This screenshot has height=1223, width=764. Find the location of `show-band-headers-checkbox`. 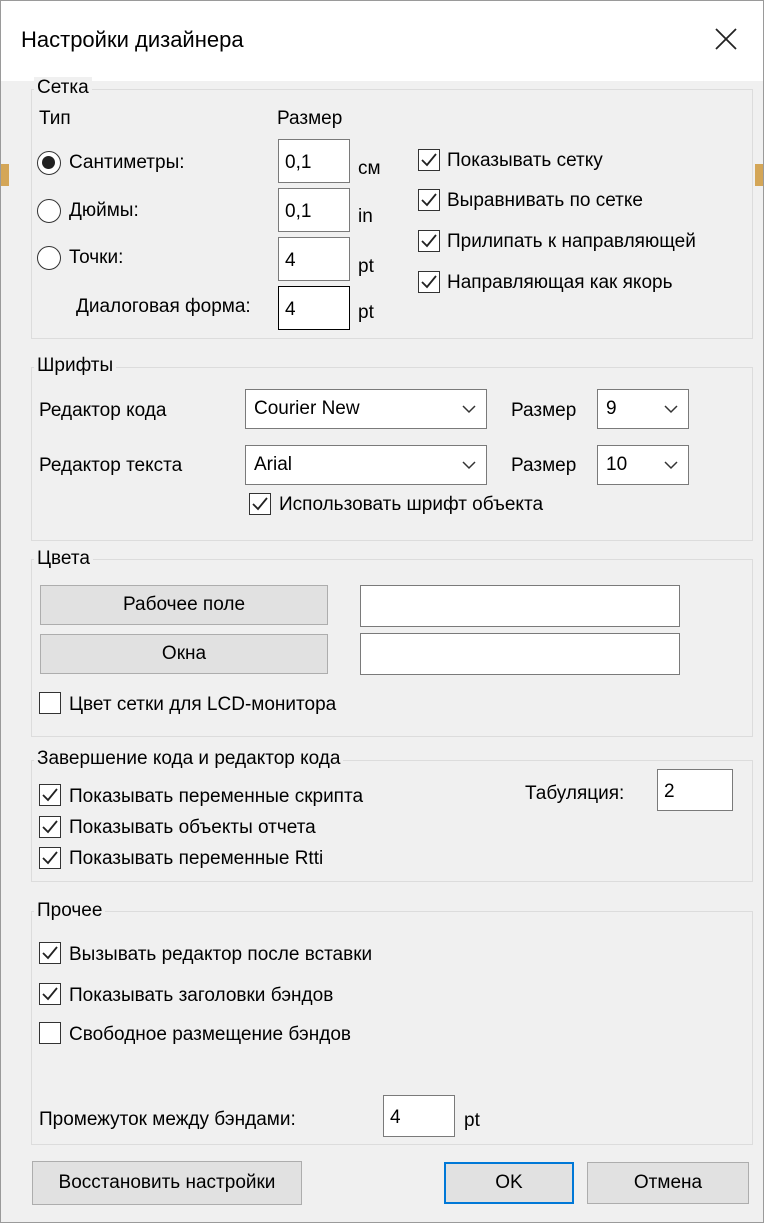

show-band-headers-checkbox is located at coordinates (50, 994).